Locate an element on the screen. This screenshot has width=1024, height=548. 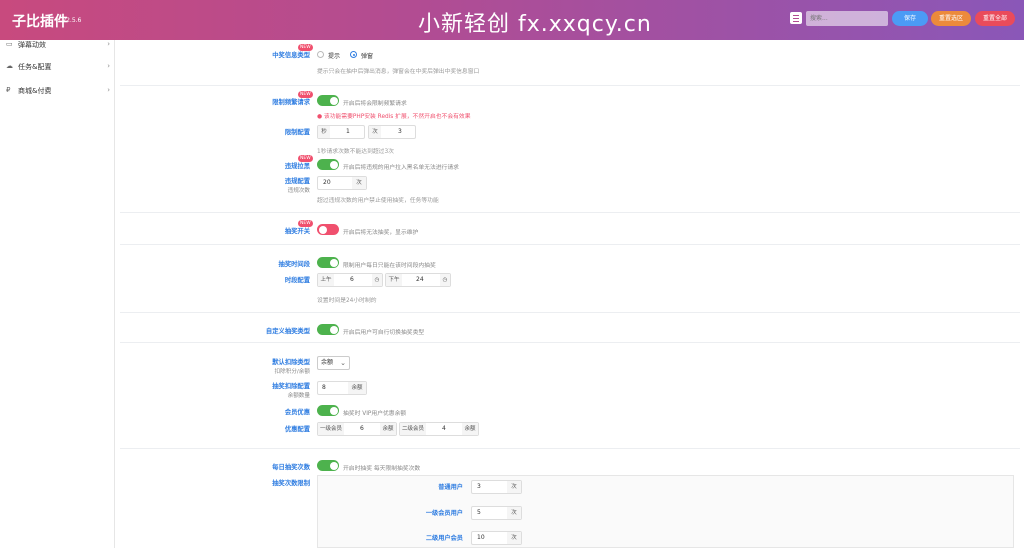
deduct-type-value: 余额 is located at coordinates (327, 362).